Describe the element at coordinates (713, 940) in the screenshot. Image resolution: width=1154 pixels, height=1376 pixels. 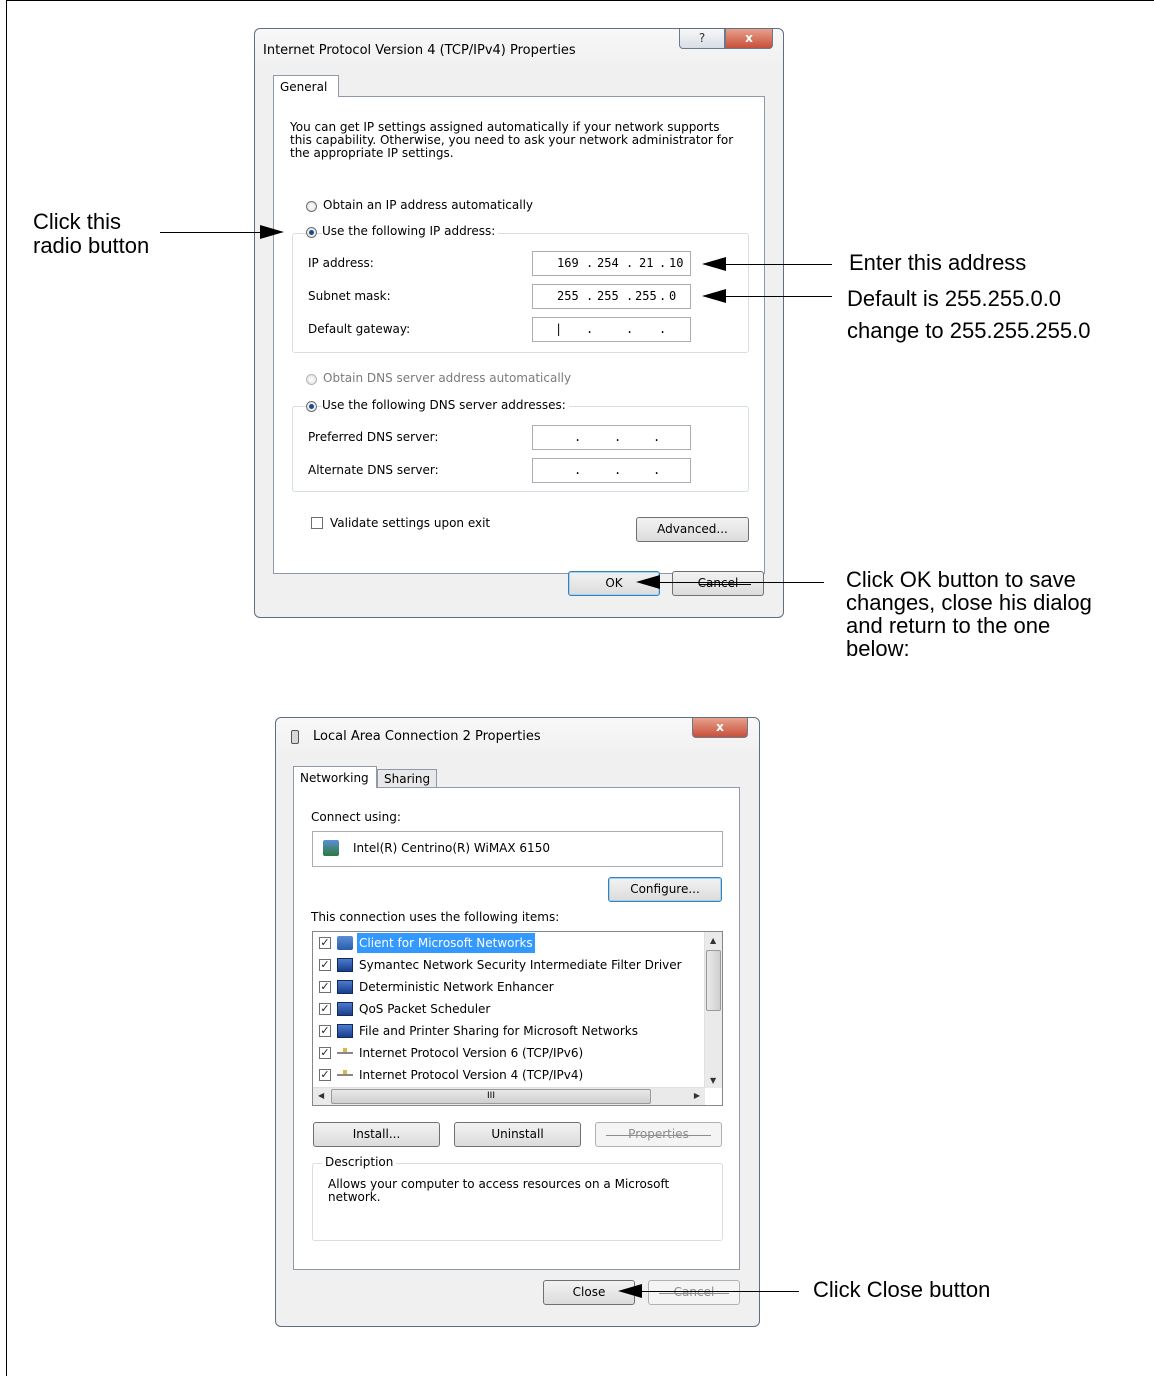
I see `scroll-up-icon: ▲` at that location.